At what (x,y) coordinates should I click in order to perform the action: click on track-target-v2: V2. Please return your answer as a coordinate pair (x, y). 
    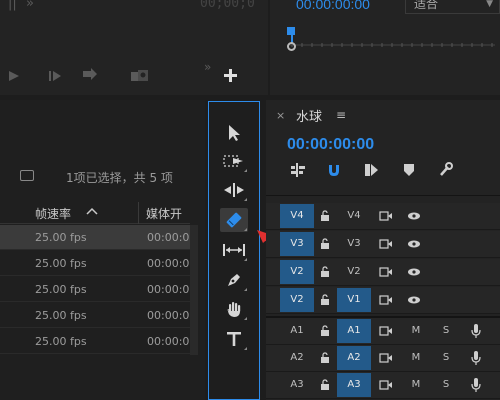
    Looking at the image, I should click on (354, 272).